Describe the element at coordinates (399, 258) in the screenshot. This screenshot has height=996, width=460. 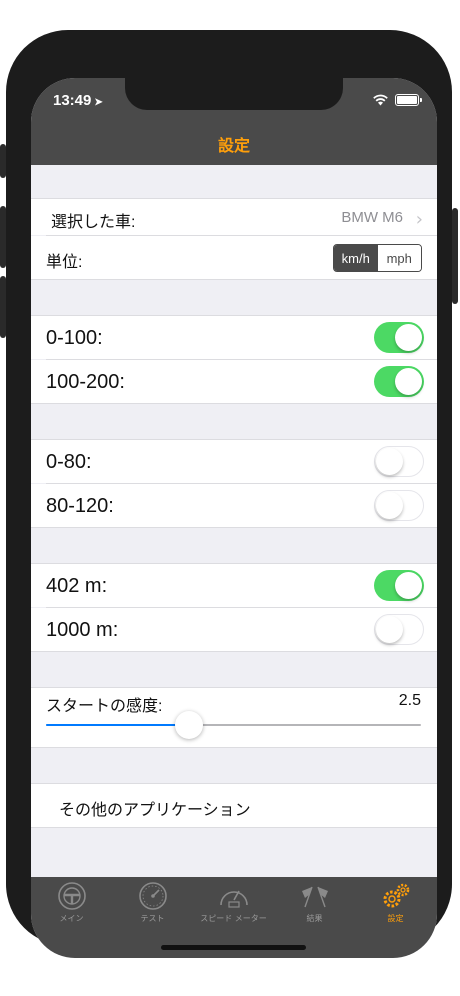
I see `unit-option-mph: mph` at that location.